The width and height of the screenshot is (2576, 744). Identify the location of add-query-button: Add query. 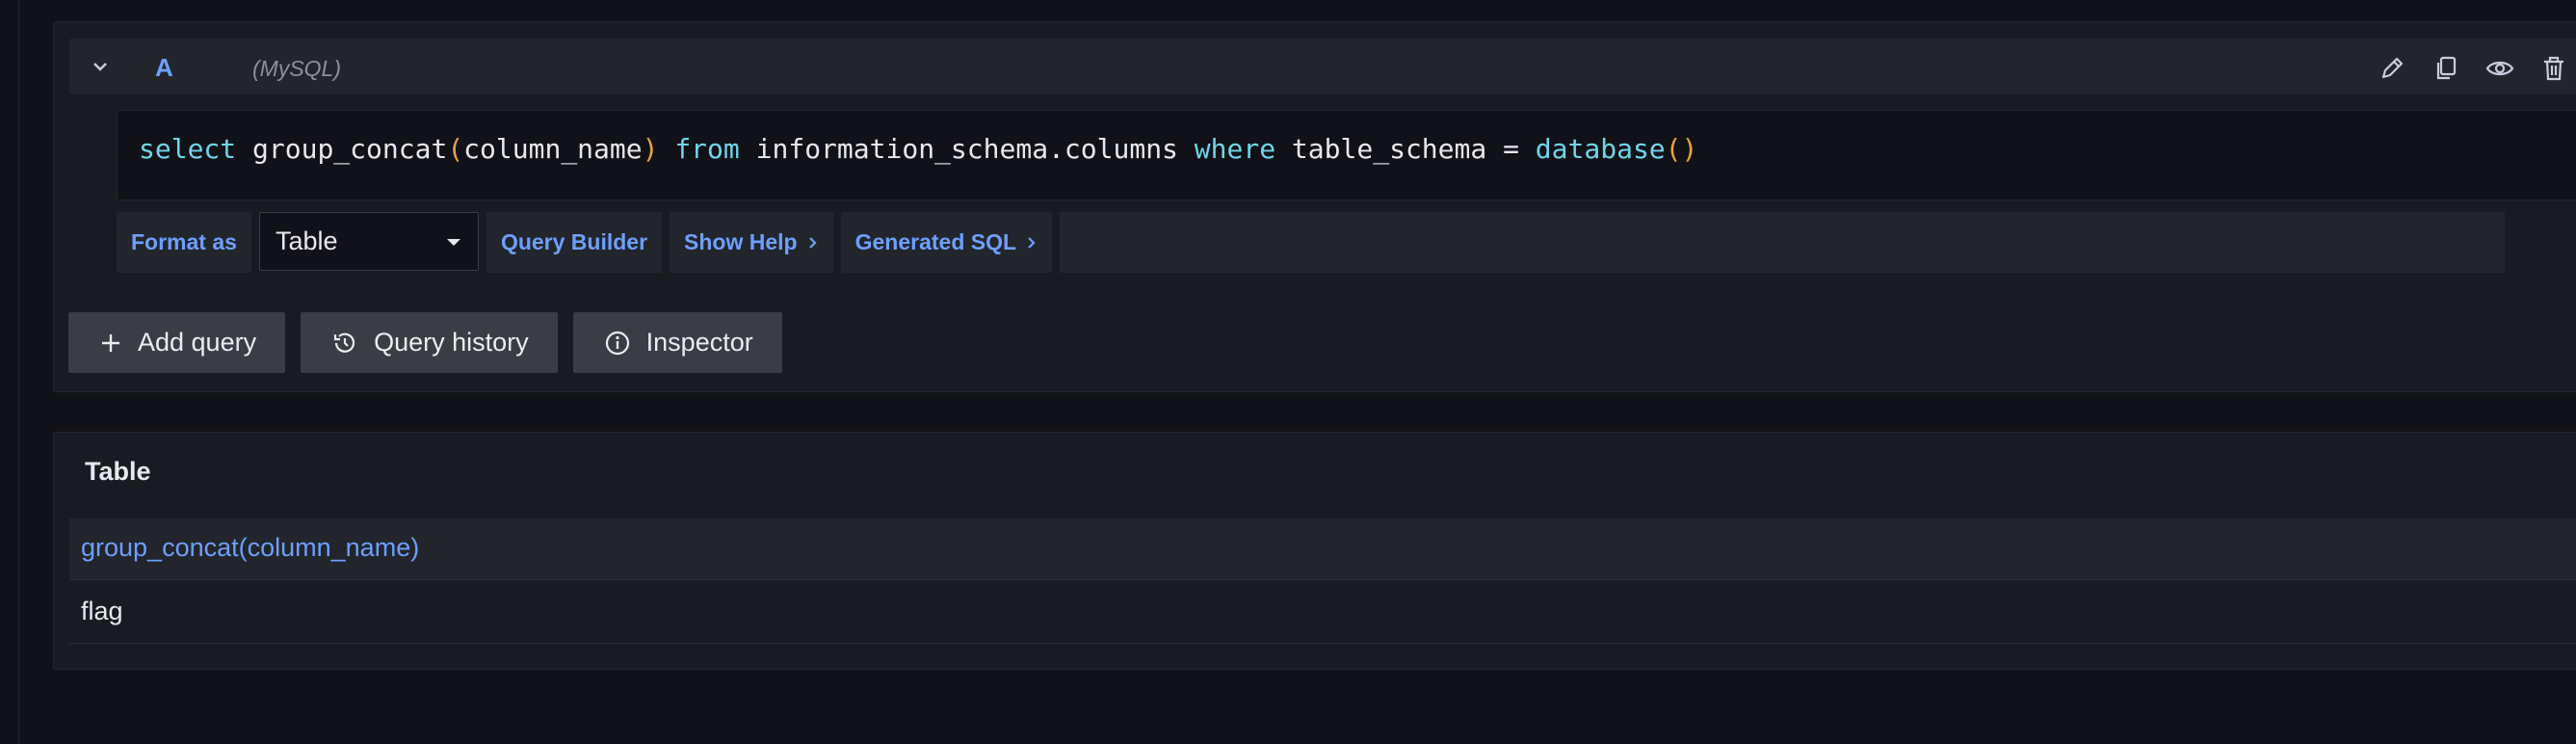
(177, 342).